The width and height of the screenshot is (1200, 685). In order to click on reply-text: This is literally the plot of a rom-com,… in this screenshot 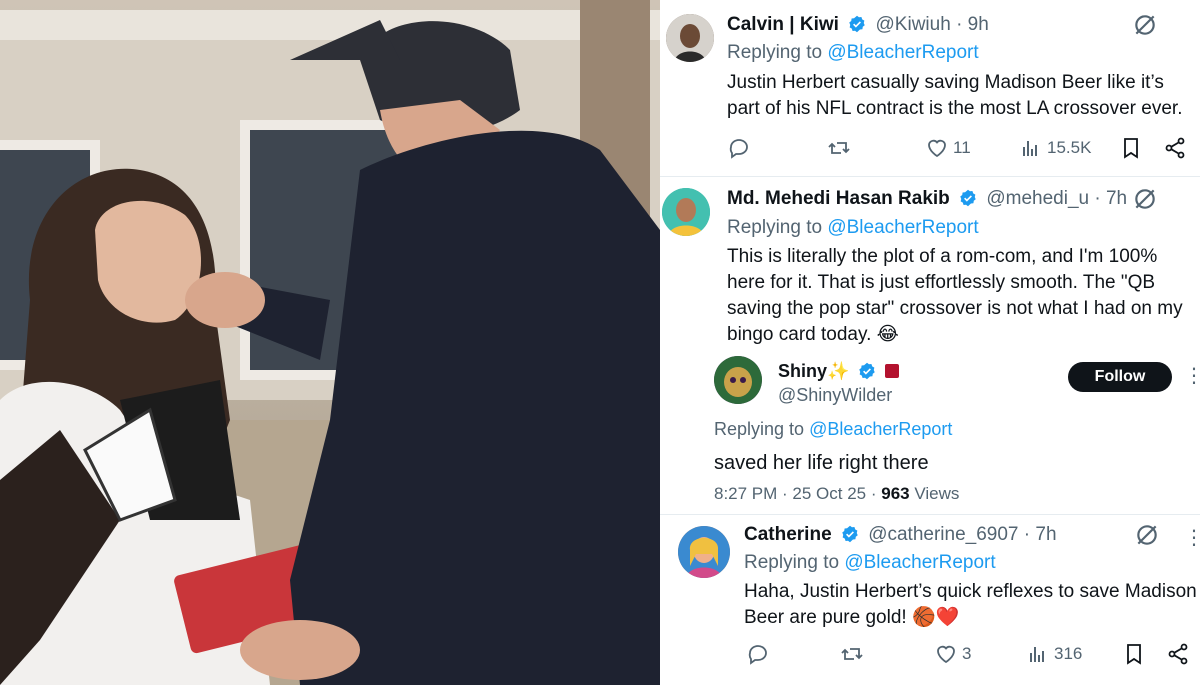, I will do `click(955, 295)`.